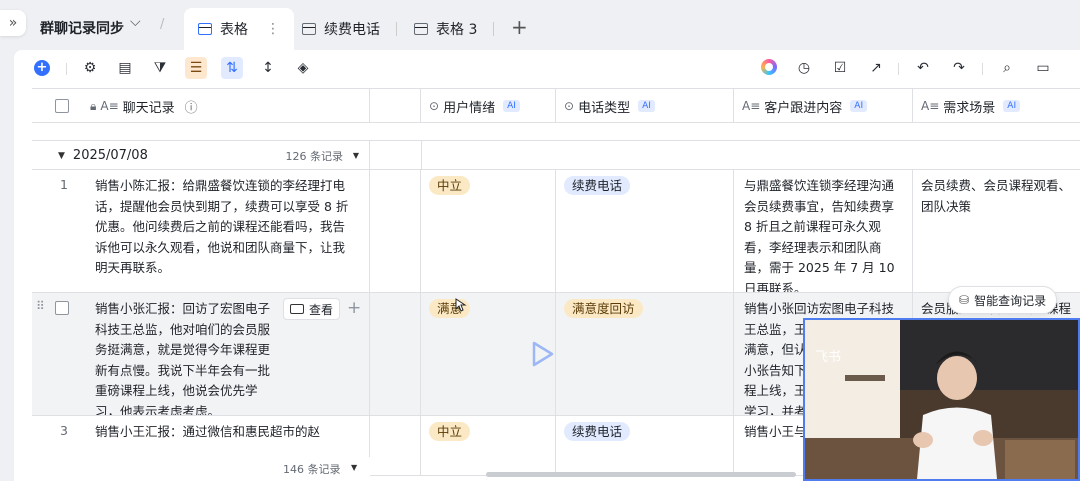  What do you see at coordinates (556, 155) in the screenshot?
I see `group-header: ▼ 2025/07/08 126 条记录 ▼` at bounding box center [556, 155].